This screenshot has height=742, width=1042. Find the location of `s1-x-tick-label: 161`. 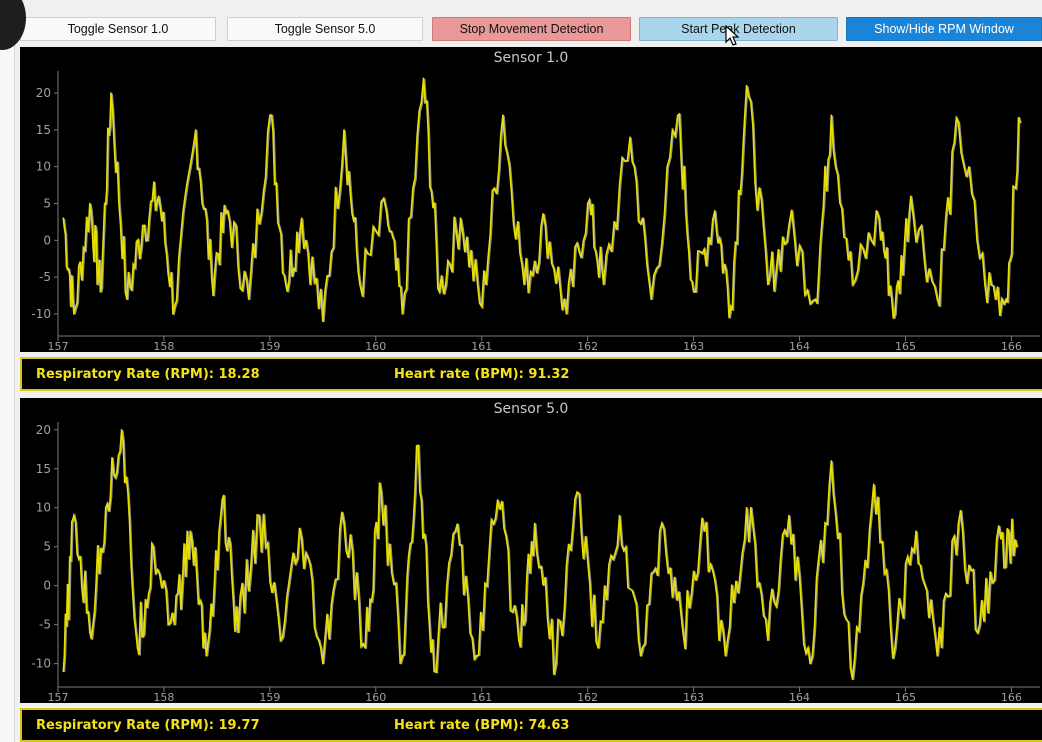

s1-x-tick-label: 161 is located at coordinates (481, 346).